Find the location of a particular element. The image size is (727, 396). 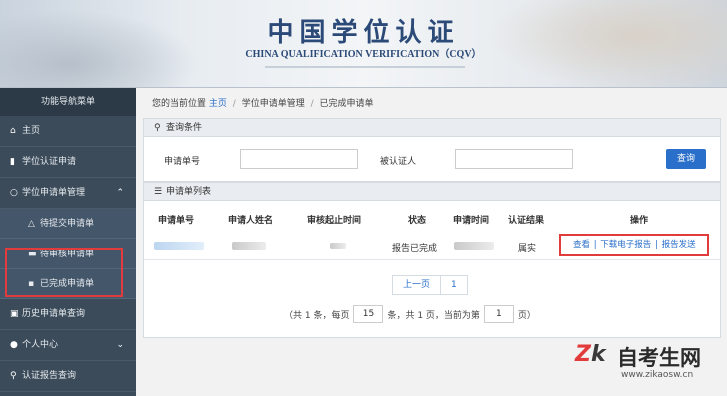

result-cell: 属实 is located at coordinates (527, 249).